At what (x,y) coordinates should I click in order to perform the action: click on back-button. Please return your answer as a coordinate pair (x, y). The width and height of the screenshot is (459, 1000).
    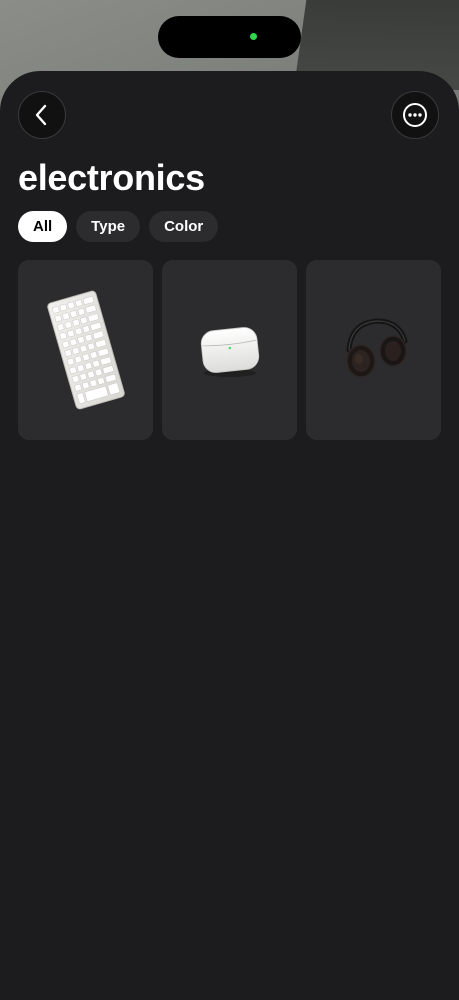
    Looking at the image, I should click on (42, 115).